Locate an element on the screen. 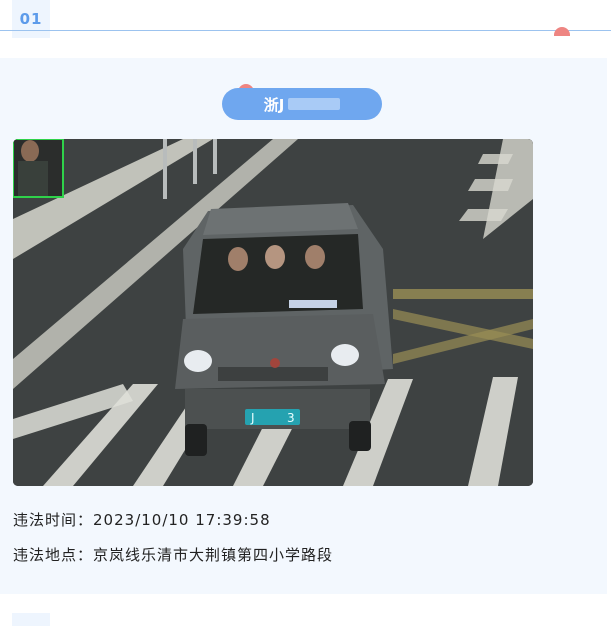 This screenshot has height=626, width=611. plate-number-text: 浙J is located at coordinates (274, 104).